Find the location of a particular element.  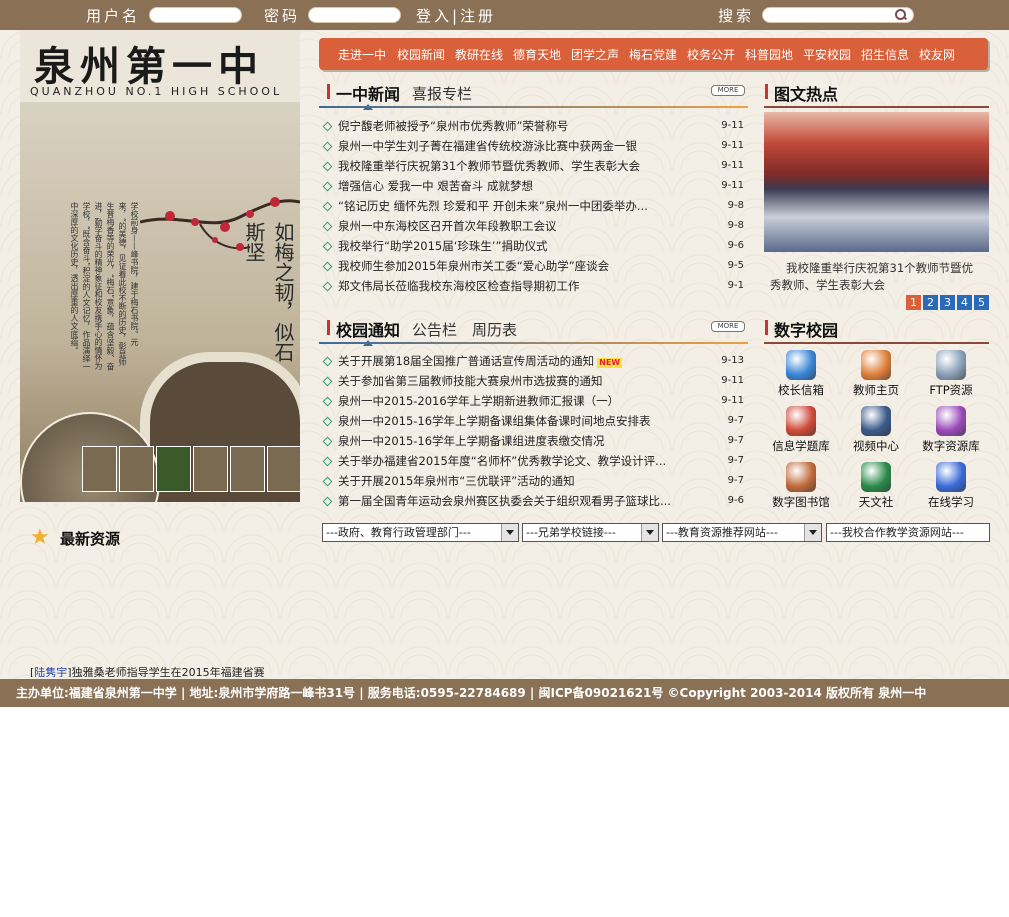

latest-resource-text: ]独雅桑老师指导学生在2015年福建省赛 is located at coordinates (165, 672).